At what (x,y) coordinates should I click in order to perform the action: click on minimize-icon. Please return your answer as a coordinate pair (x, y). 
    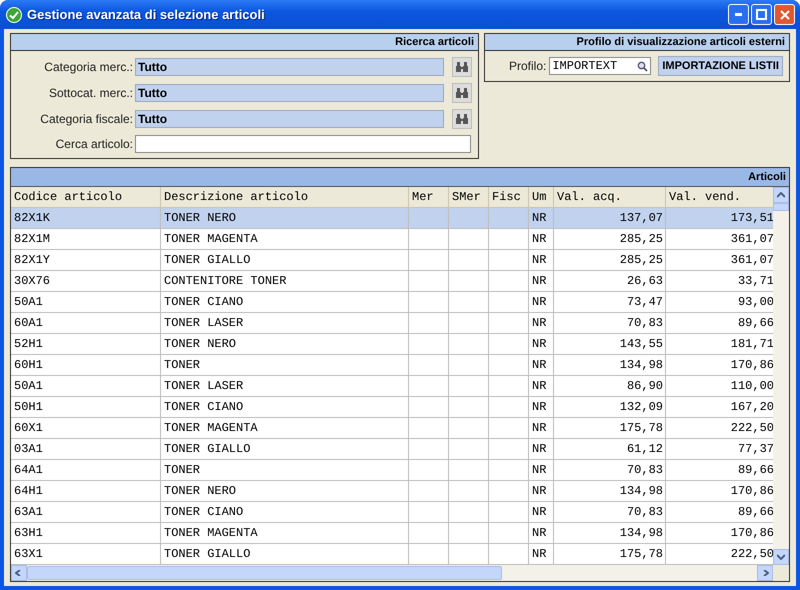
    Looking at the image, I should click on (738, 14).